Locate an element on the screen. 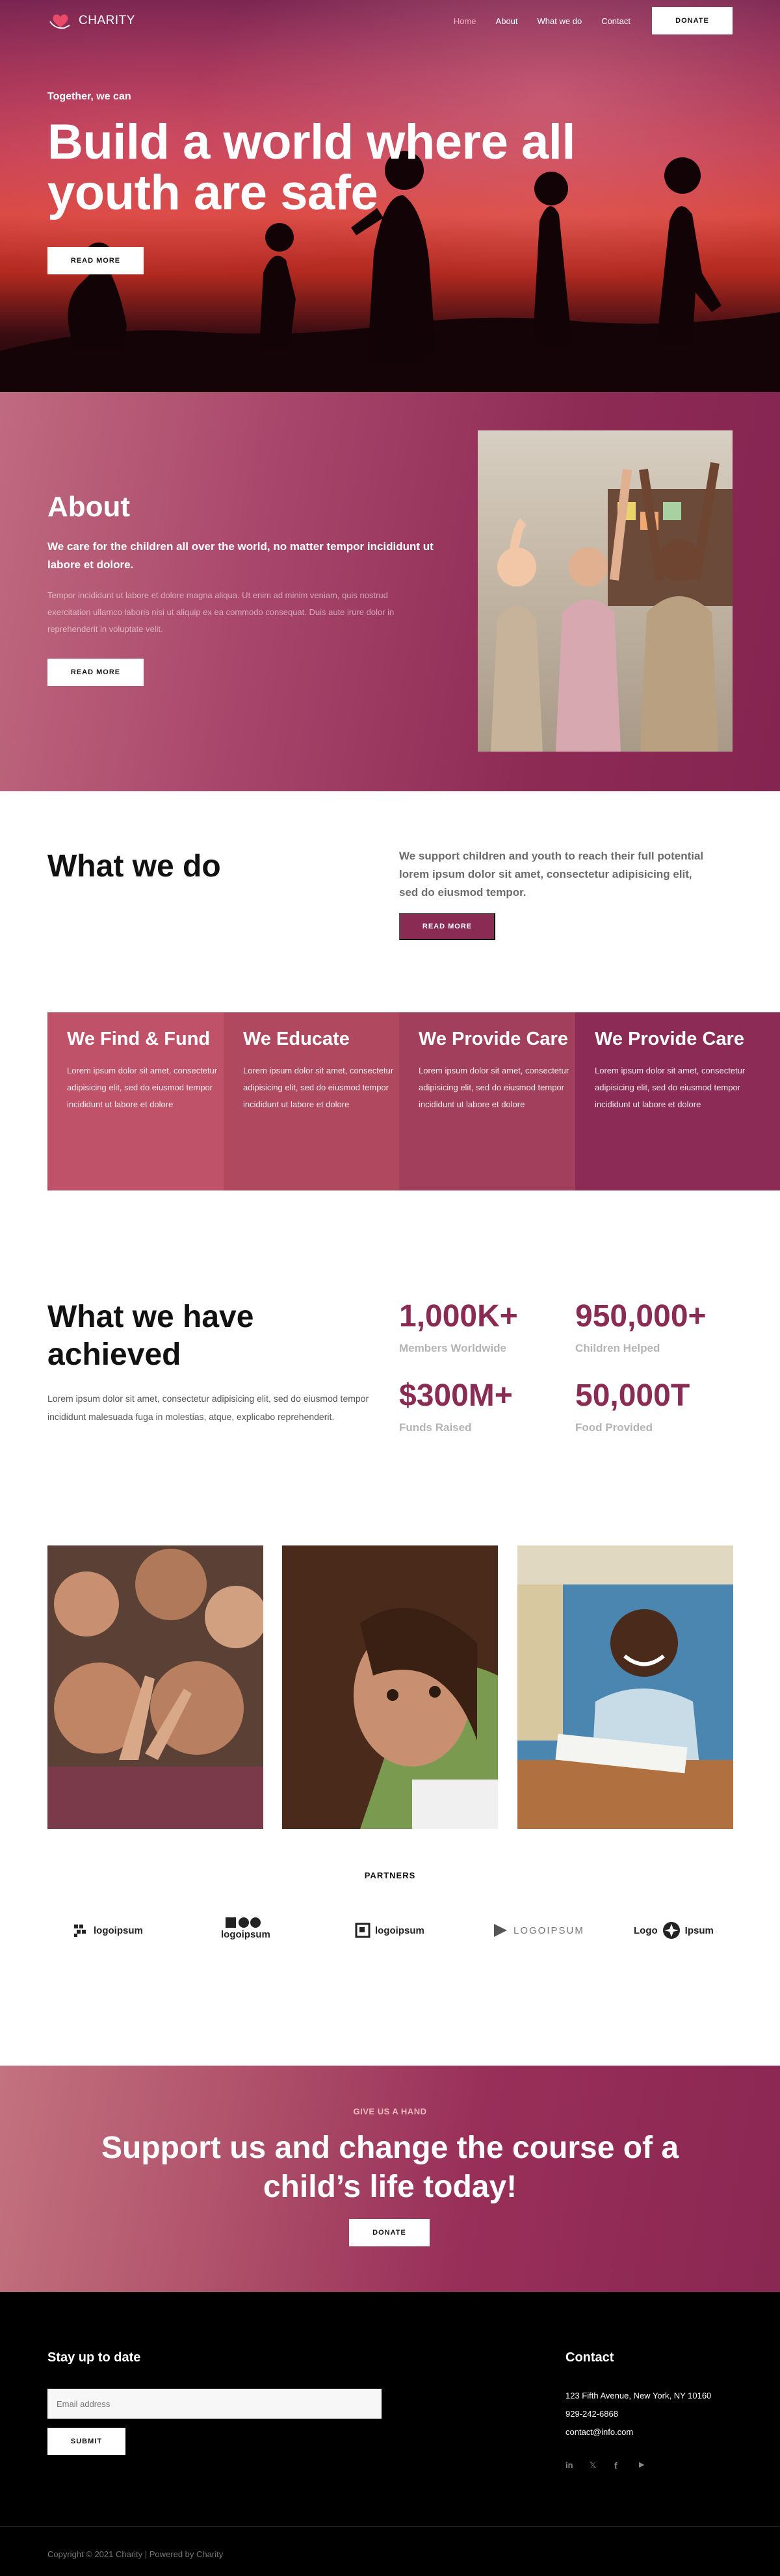 The width and height of the screenshot is (780, 2576). footer-divider is located at coordinates (390, 2526).